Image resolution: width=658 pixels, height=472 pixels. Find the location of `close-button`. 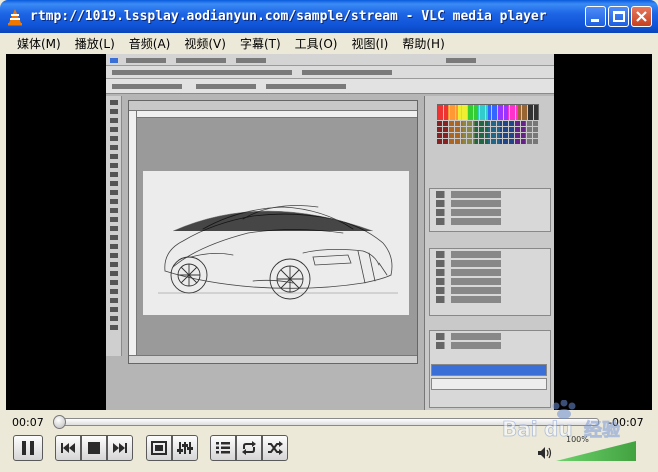

close-button is located at coordinates (641, 16).